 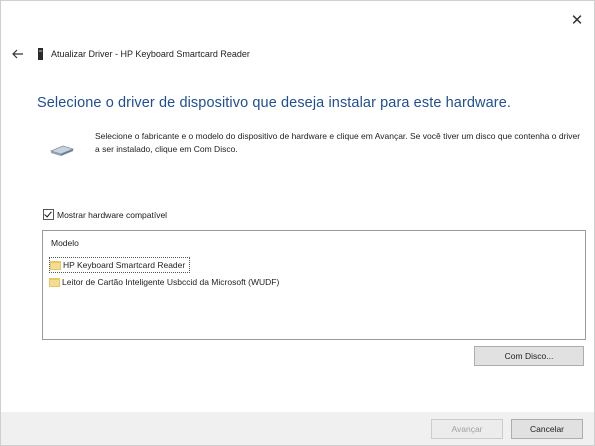 I want to click on show-compatible-checkbox: Mostrar hardware compatível, so click(x=105, y=214).